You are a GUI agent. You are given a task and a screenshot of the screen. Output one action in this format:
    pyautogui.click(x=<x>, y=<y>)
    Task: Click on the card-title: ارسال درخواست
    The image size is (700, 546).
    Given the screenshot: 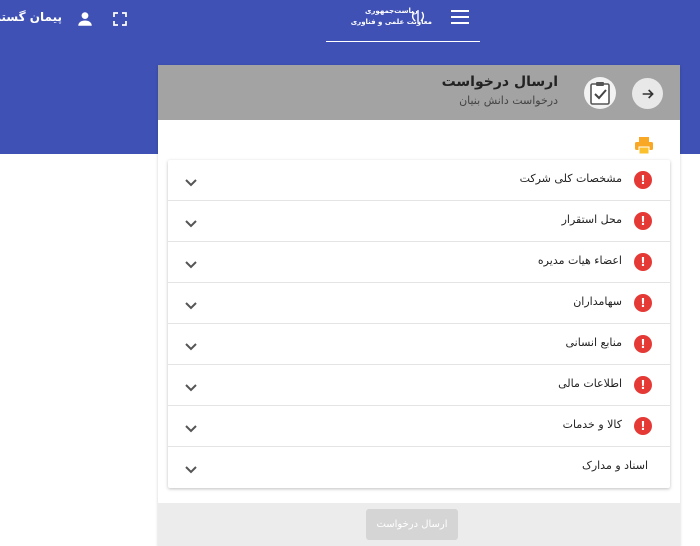 What is the action you would take?
    pyautogui.click(x=499, y=82)
    